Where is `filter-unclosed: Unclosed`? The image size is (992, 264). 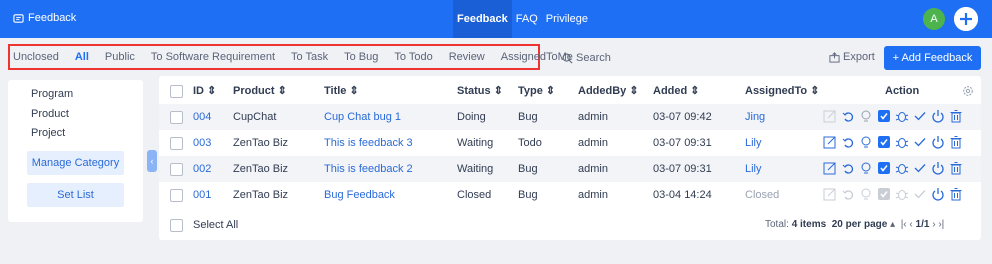
filter-unclosed: Unclosed is located at coordinates (36, 57).